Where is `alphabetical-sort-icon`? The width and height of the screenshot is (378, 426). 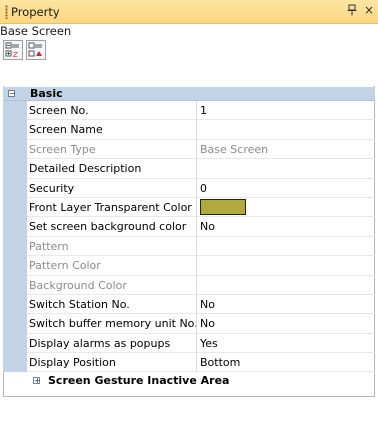 alphabetical-sort-icon is located at coordinates (35, 49).